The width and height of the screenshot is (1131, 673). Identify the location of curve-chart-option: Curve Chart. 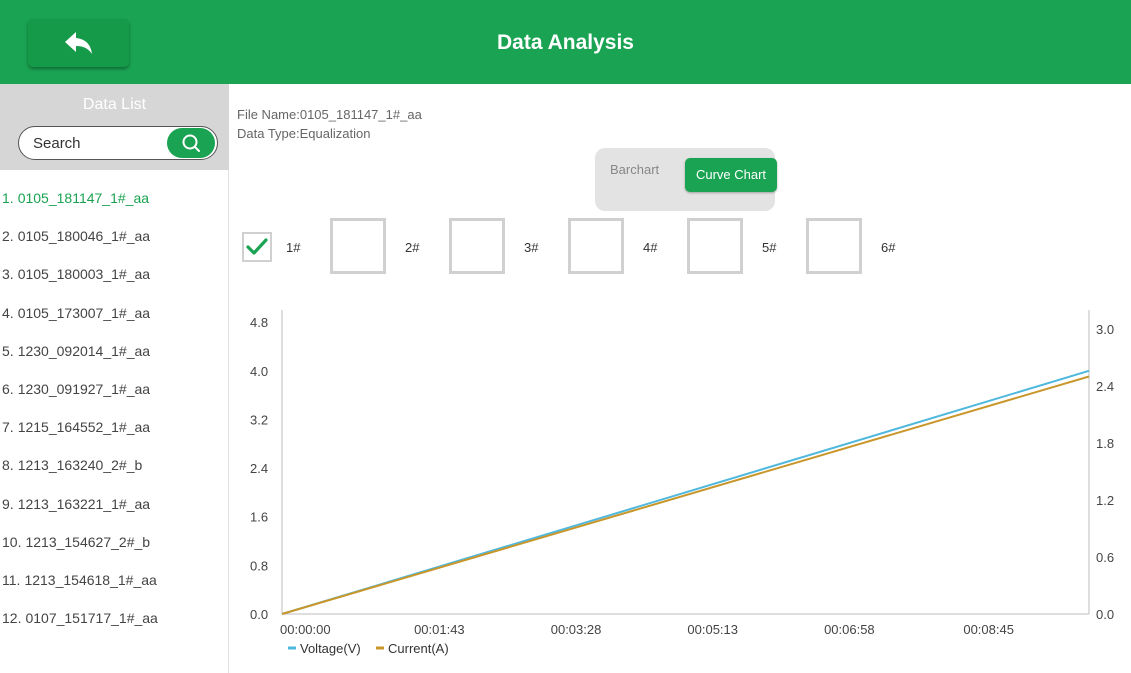
(731, 175).